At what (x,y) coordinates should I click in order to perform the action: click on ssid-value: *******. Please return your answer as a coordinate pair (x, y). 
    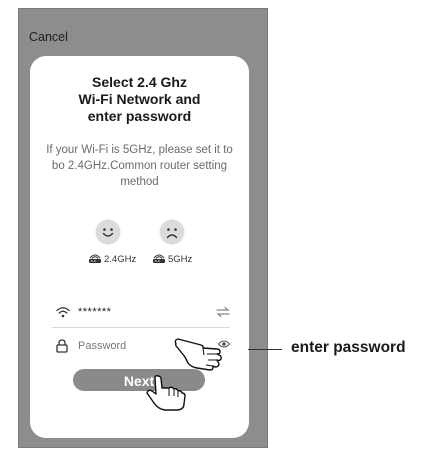
    Looking at the image, I should click on (95, 312).